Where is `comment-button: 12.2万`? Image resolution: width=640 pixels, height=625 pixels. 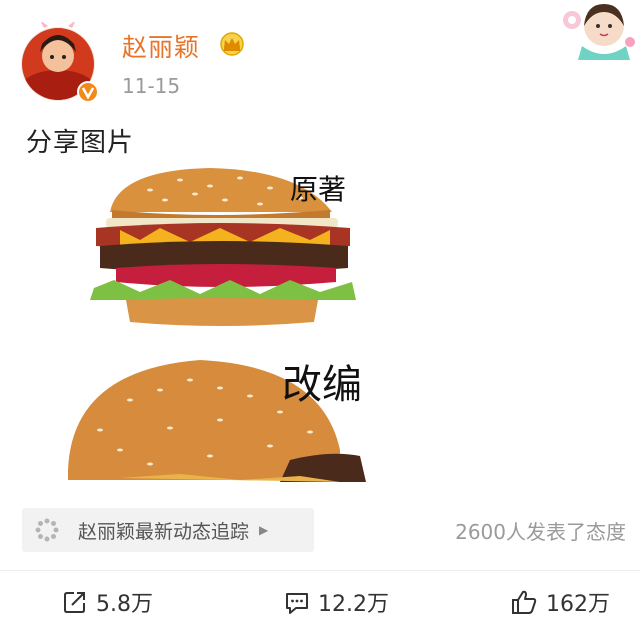 comment-button: 12.2万 is located at coordinates (336, 602).